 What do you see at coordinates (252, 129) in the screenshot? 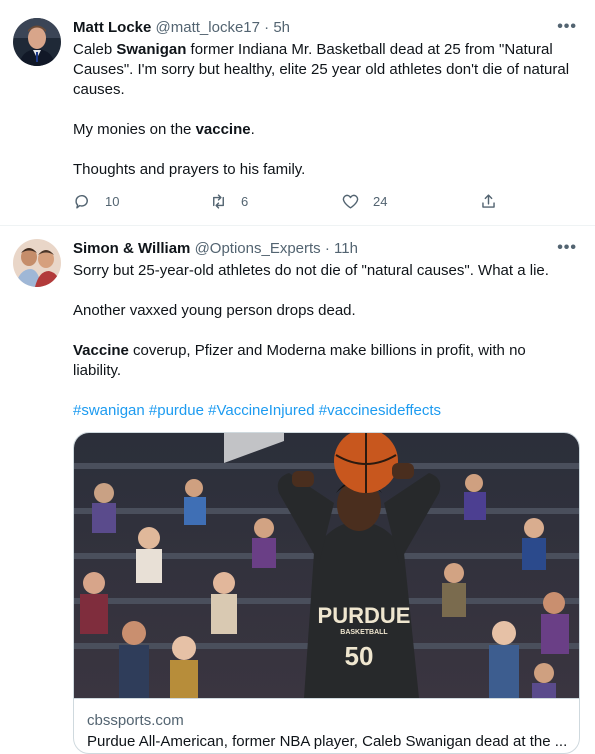
I see `text-line: .` at bounding box center [252, 129].